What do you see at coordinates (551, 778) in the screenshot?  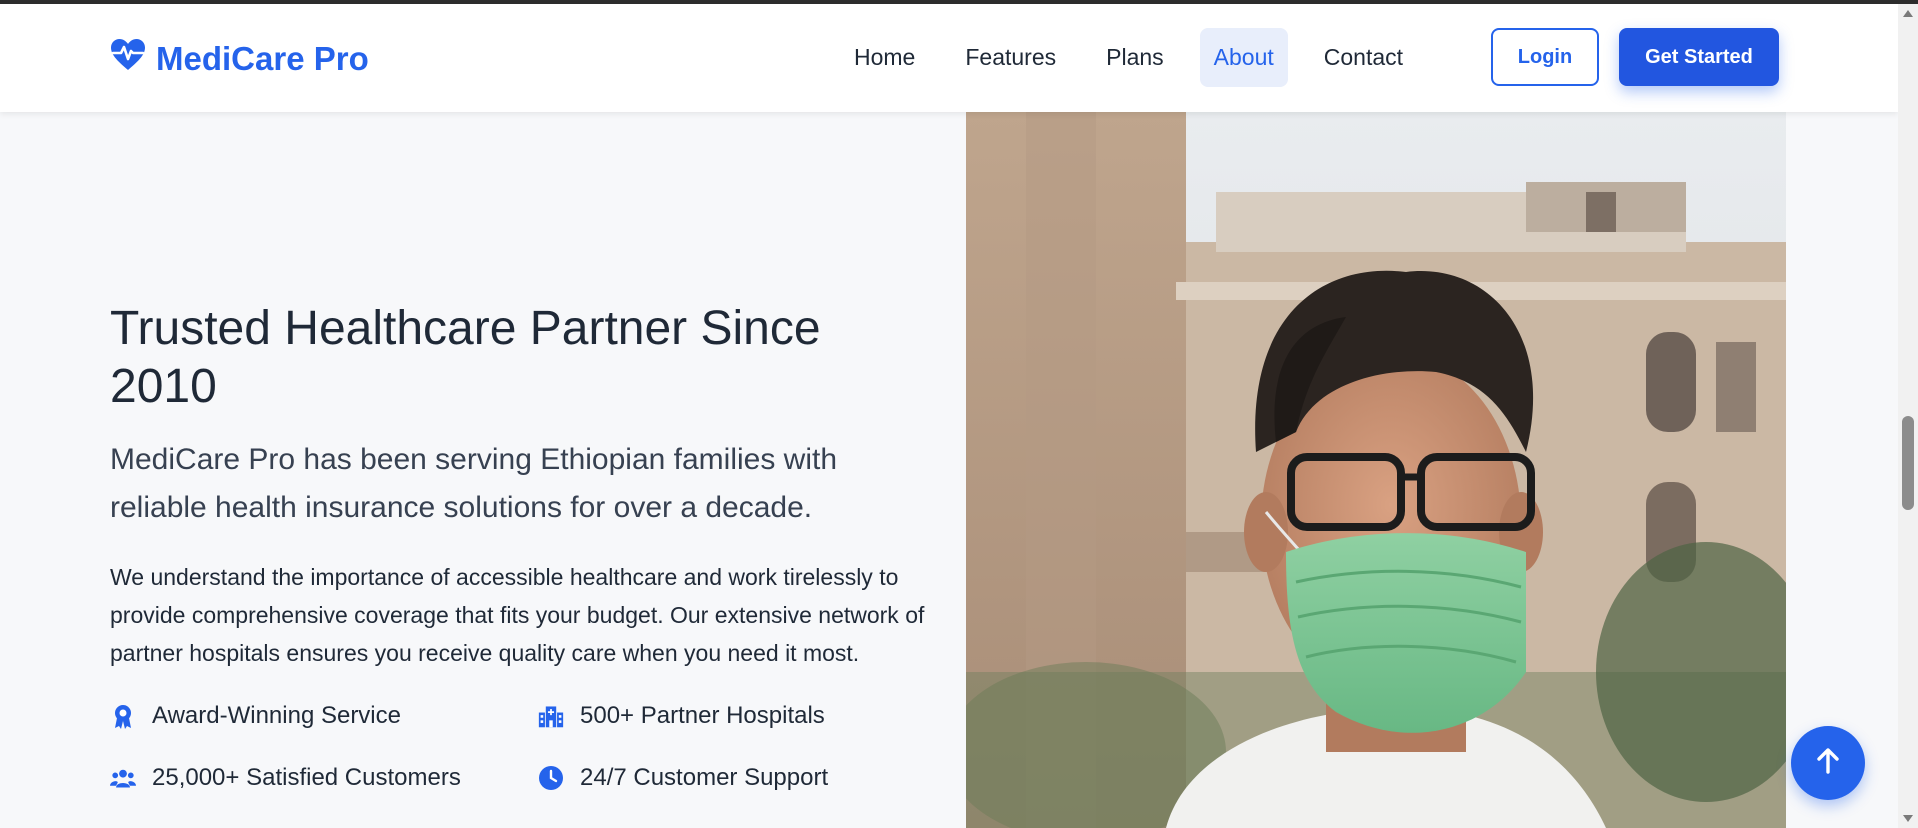 I see `clock-icon` at bounding box center [551, 778].